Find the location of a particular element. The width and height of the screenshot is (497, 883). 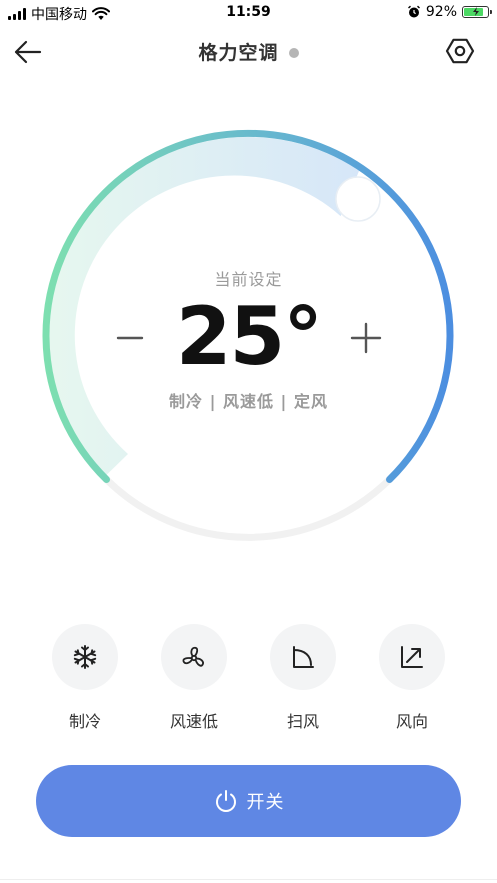

dial-handle is located at coordinates (358, 199).